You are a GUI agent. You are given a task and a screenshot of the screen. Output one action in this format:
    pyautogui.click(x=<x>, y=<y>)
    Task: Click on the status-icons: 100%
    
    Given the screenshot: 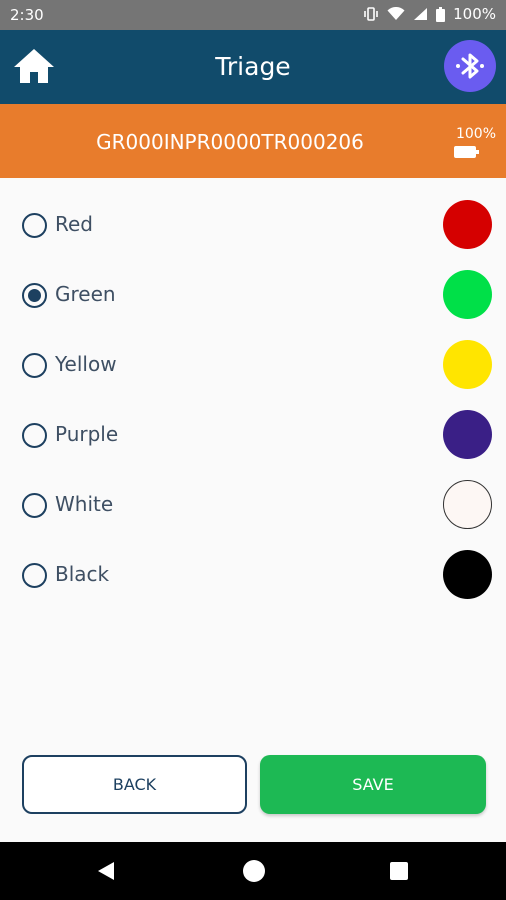 What is the action you would take?
    pyautogui.click(x=429, y=14)
    